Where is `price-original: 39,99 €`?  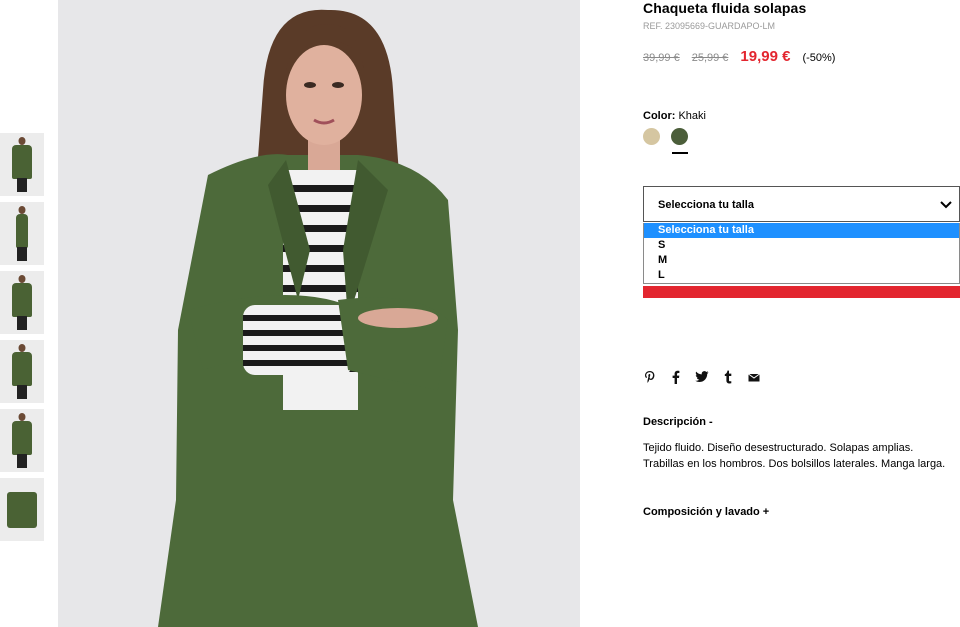
price-original: 39,99 € is located at coordinates (661, 58).